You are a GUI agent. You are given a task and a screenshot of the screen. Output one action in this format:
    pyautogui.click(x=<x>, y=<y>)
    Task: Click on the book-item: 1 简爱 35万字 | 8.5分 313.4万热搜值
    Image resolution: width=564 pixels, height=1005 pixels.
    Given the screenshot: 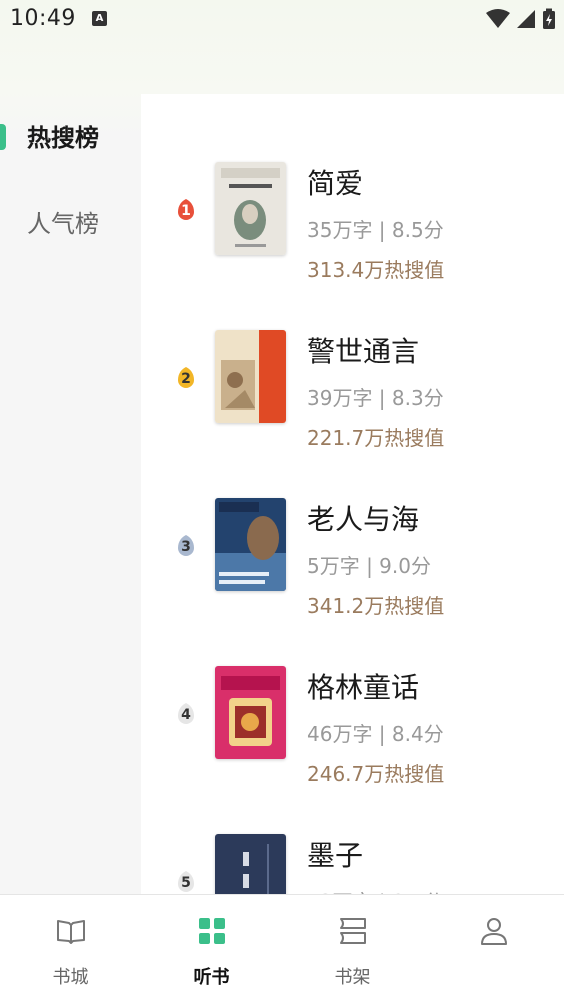 What is the action you would take?
    pyautogui.click(x=352, y=246)
    